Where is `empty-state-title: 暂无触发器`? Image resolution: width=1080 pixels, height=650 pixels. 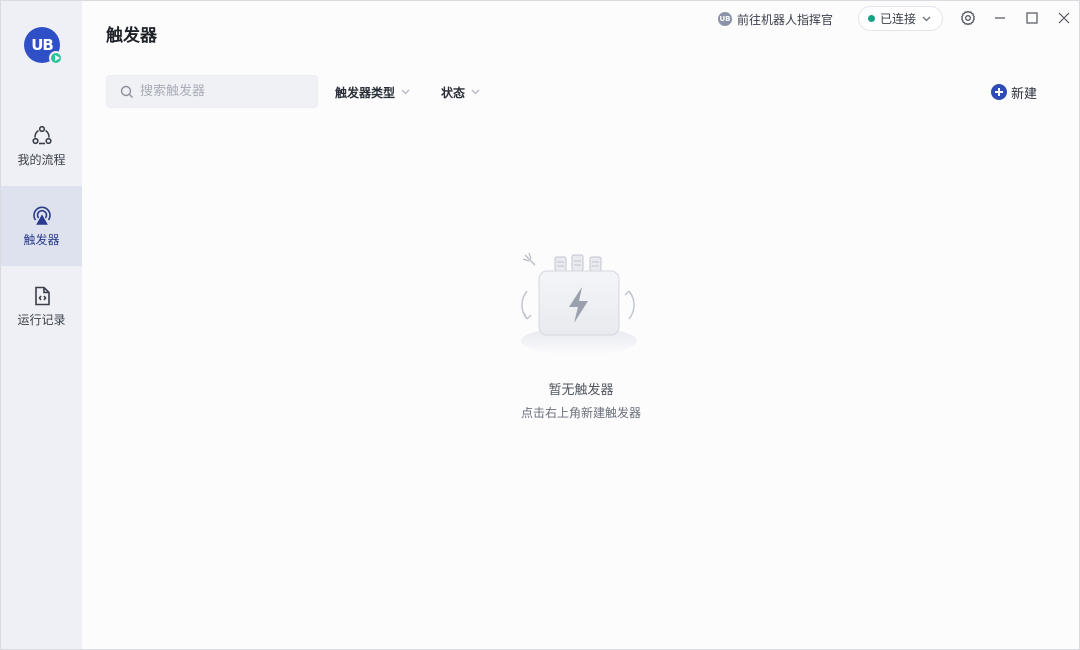 empty-state-title: 暂无触发器 is located at coordinates (581, 390).